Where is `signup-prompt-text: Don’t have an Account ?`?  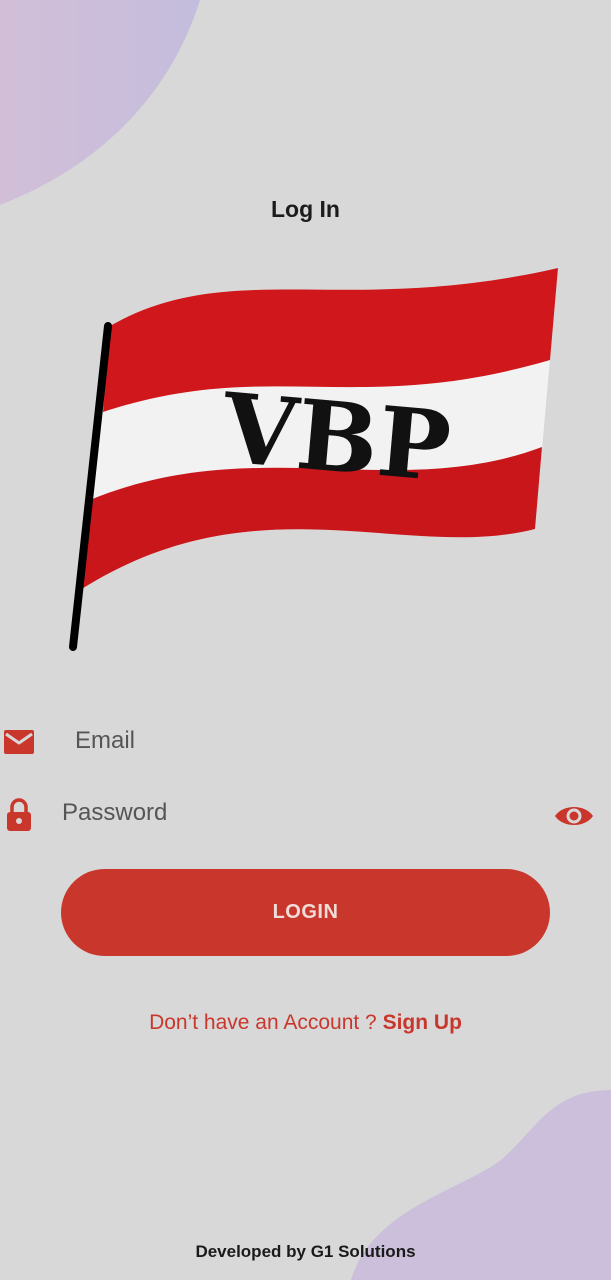 signup-prompt-text: Don’t have an Account ? is located at coordinates (263, 1022).